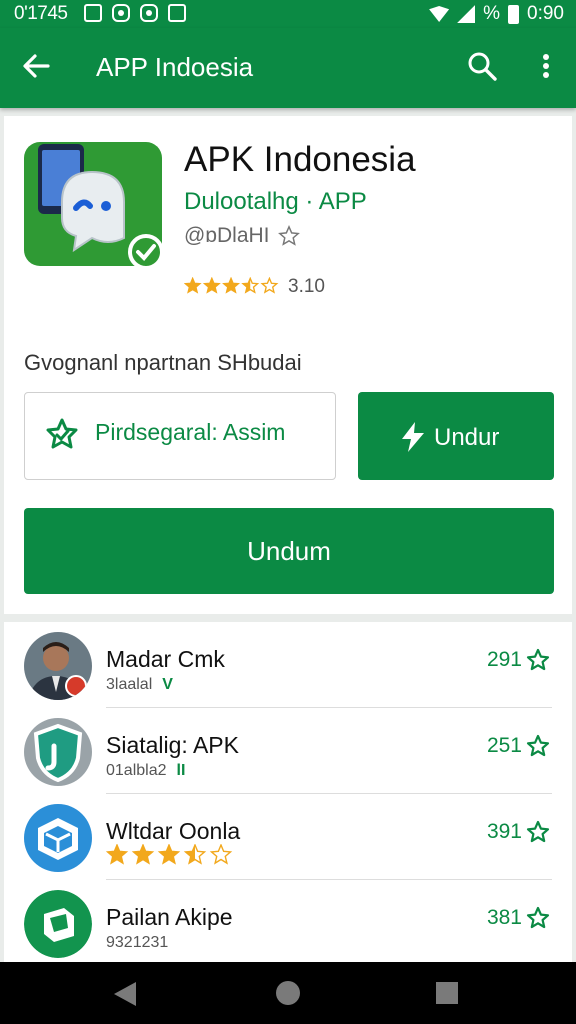 Image resolution: width=576 pixels, height=1024 pixels. What do you see at coordinates (190, 432) in the screenshot?
I see `assist-button-label: Pirdsegaral: Assim` at bounding box center [190, 432].